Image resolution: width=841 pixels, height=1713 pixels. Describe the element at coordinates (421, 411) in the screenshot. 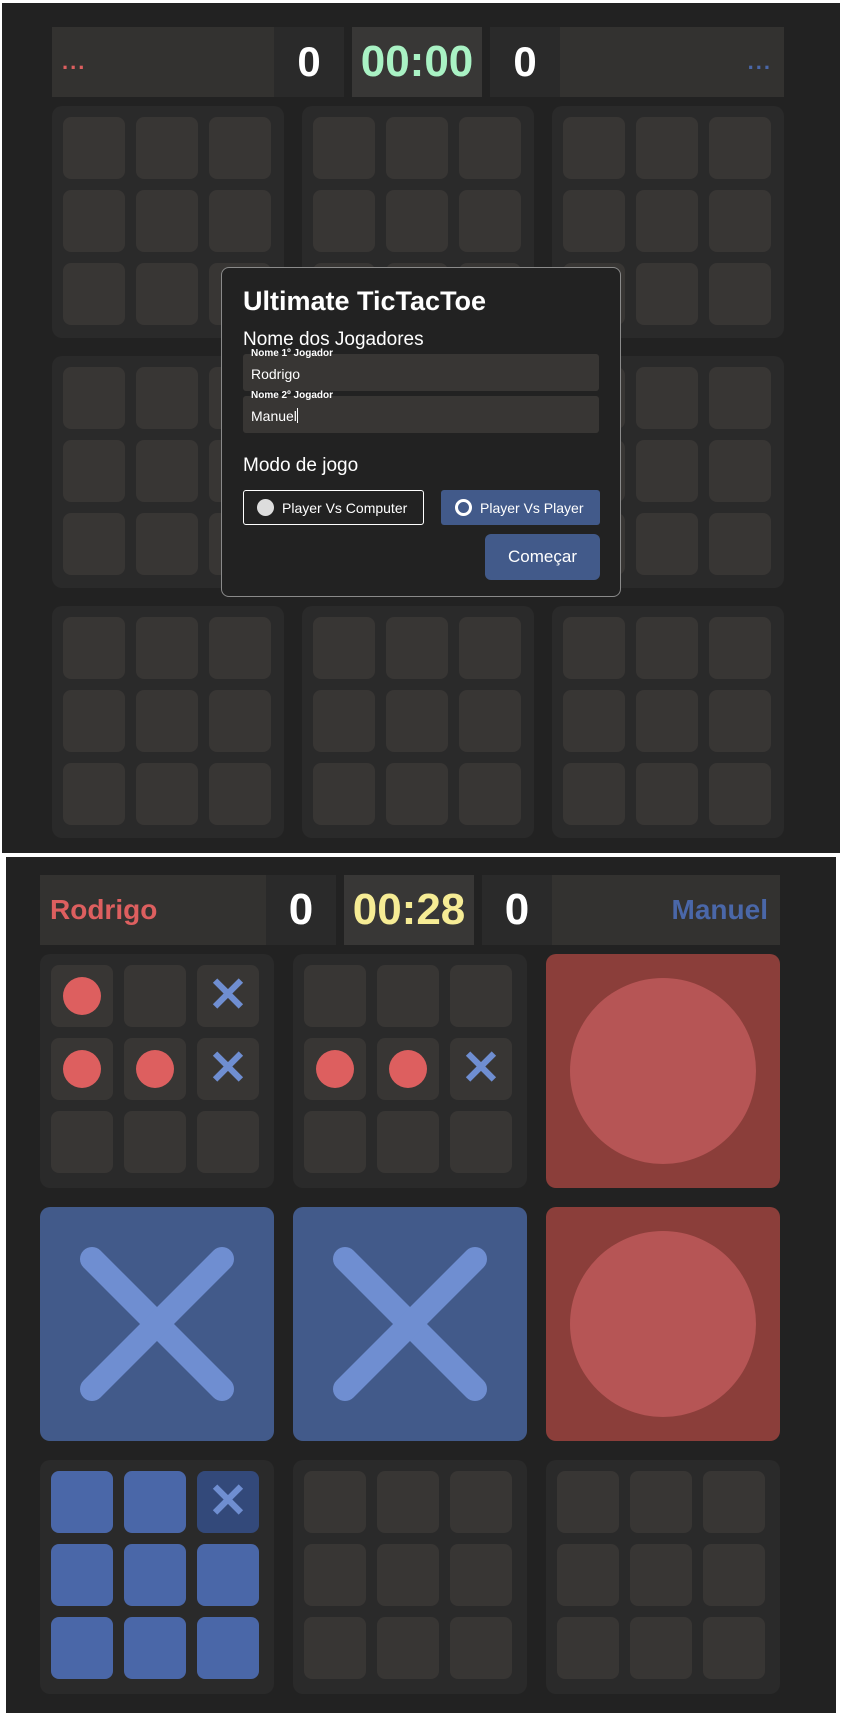

I see `player2-name-field: Nome 2º Jogador Manuel` at that location.